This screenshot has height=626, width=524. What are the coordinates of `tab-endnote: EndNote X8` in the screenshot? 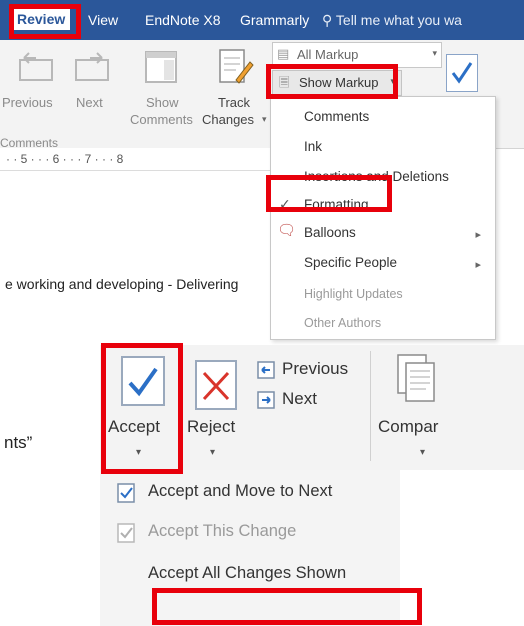 It's located at (183, 20).